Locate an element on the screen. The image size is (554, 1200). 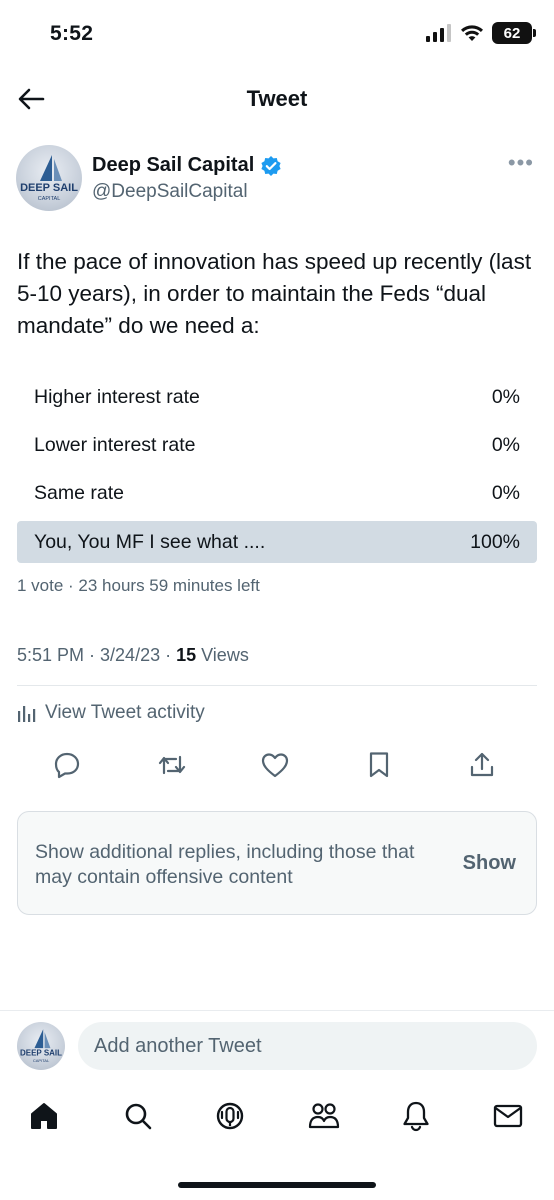
share-icon is located at coordinates (482, 764).